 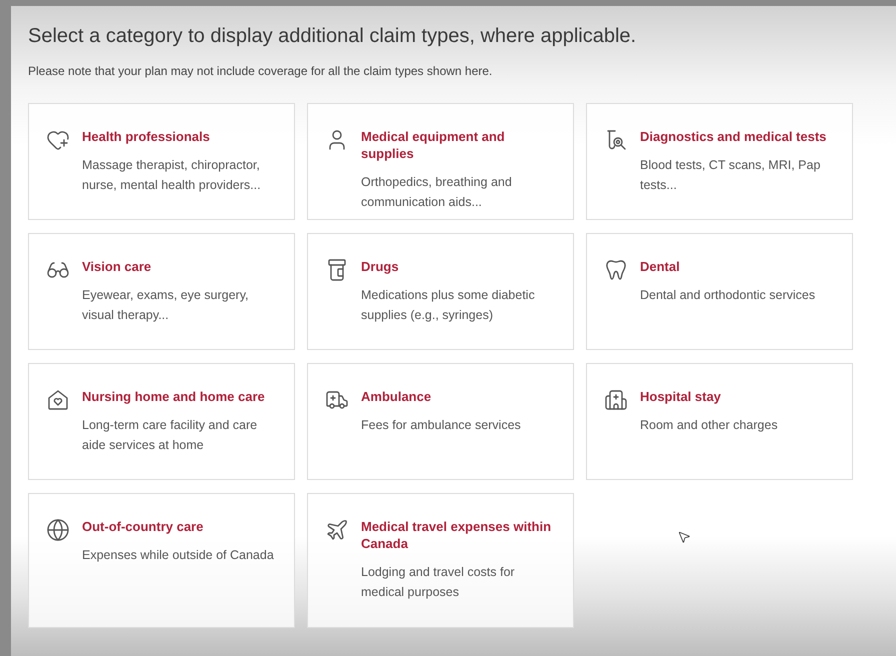 What do you see at coordinates (681, 396) in the screenshot?
I see `category-title: Hospital stay` at bounding box center [681, 396].